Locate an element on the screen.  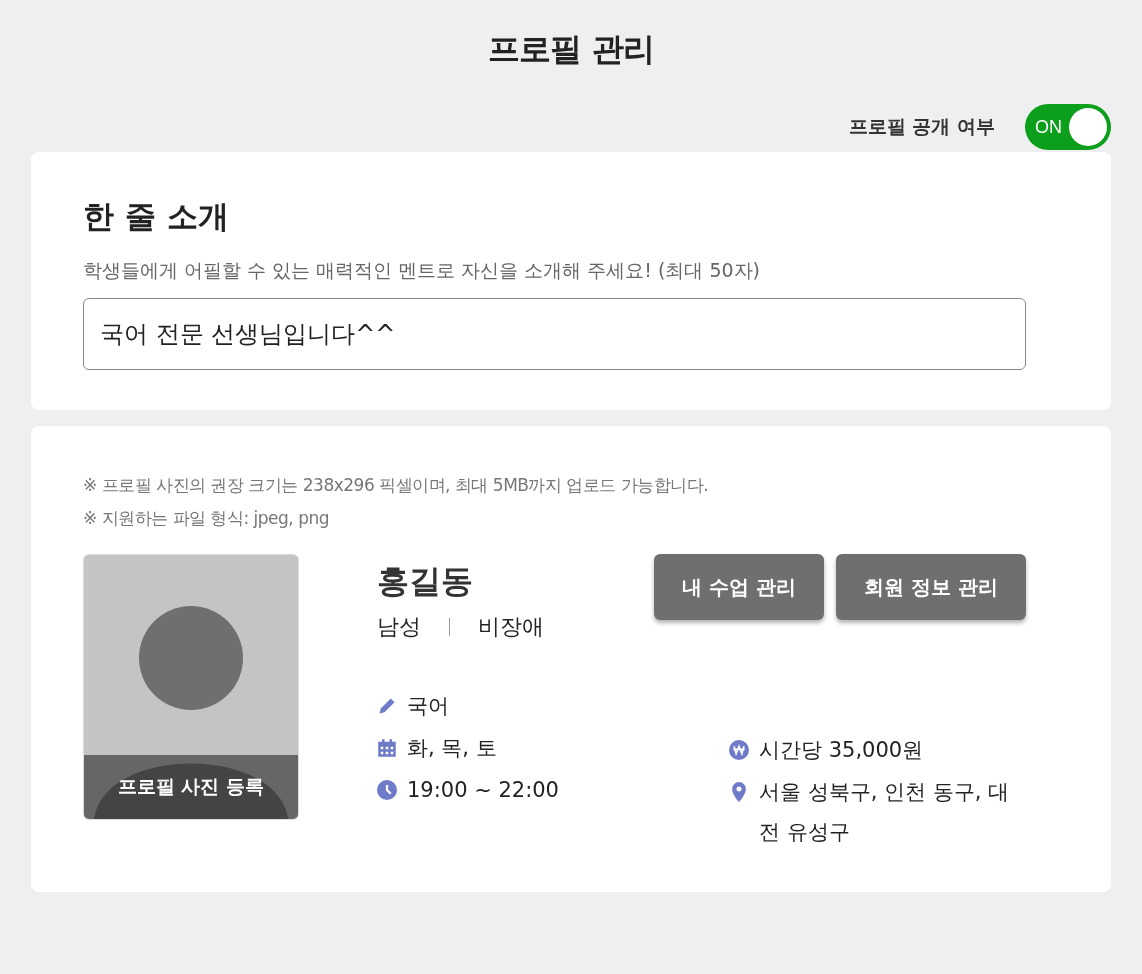
manage-button: 회원 정보 관리 is located at coordinates (931, 587).